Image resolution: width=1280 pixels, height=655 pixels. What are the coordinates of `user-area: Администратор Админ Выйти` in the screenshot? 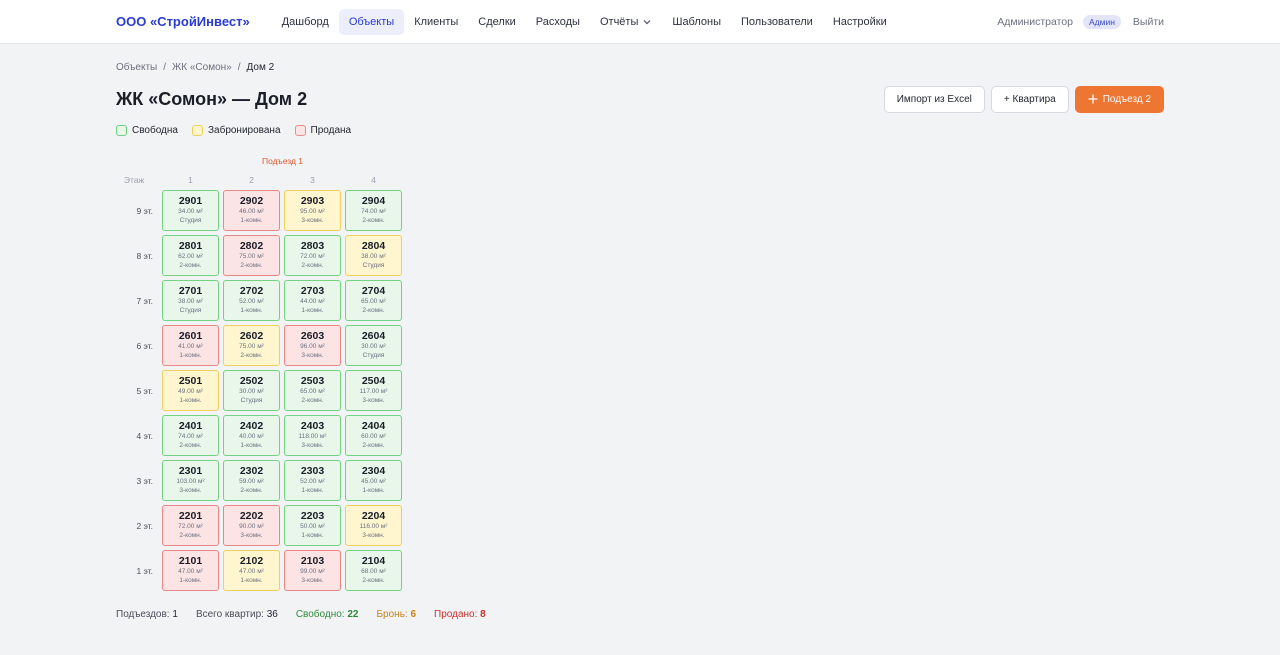 It's located at (1080, 22).